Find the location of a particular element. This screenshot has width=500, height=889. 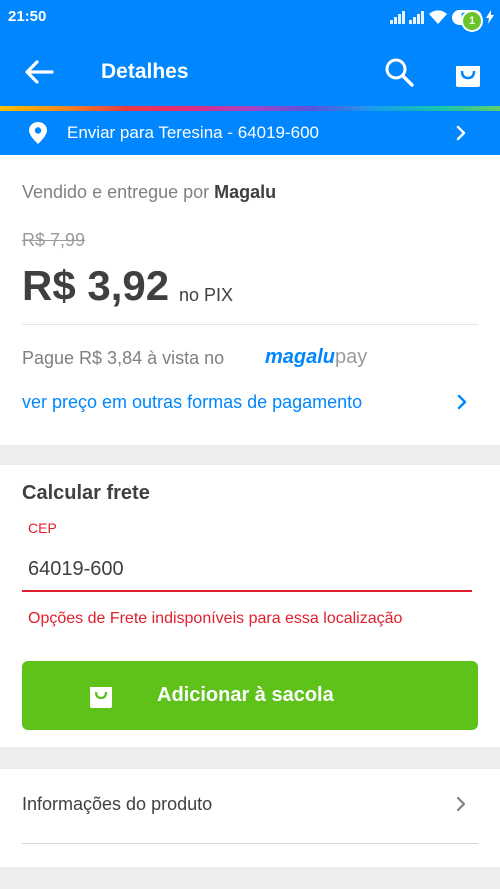

product-info-label: Informações do produto is located at coordinates (117, 804).